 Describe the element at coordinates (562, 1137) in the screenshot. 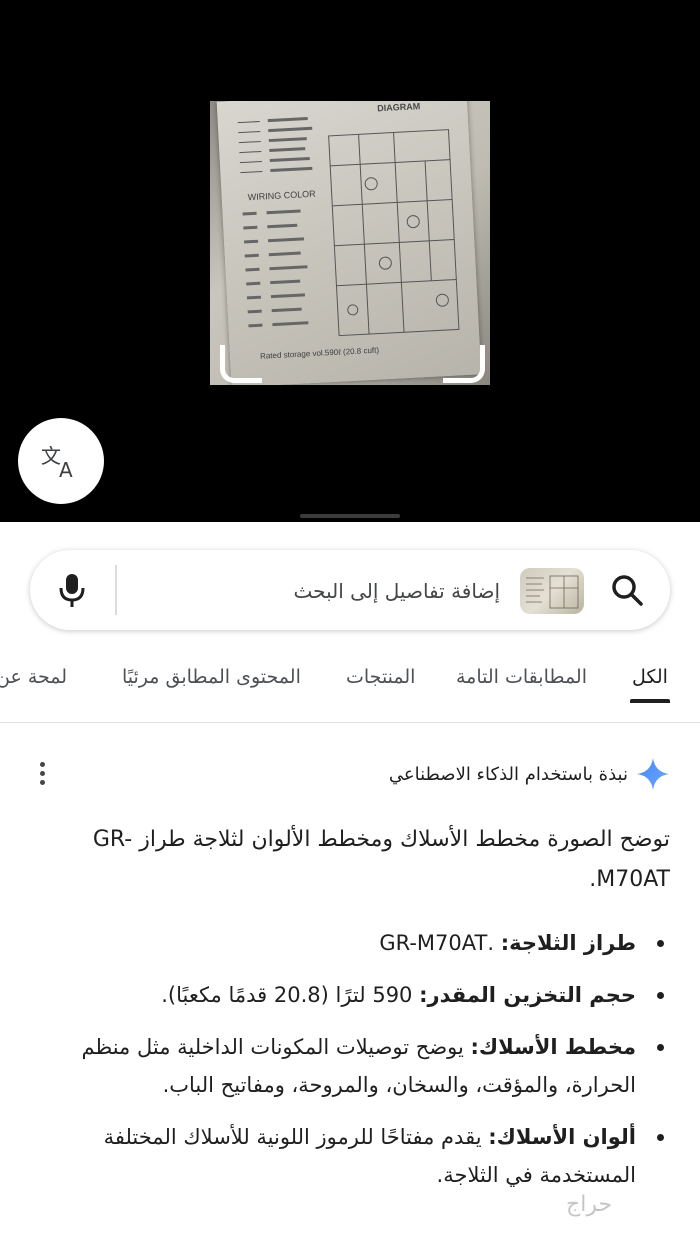

I see `bullet-label: ألوان الأسلاك:` at that location.